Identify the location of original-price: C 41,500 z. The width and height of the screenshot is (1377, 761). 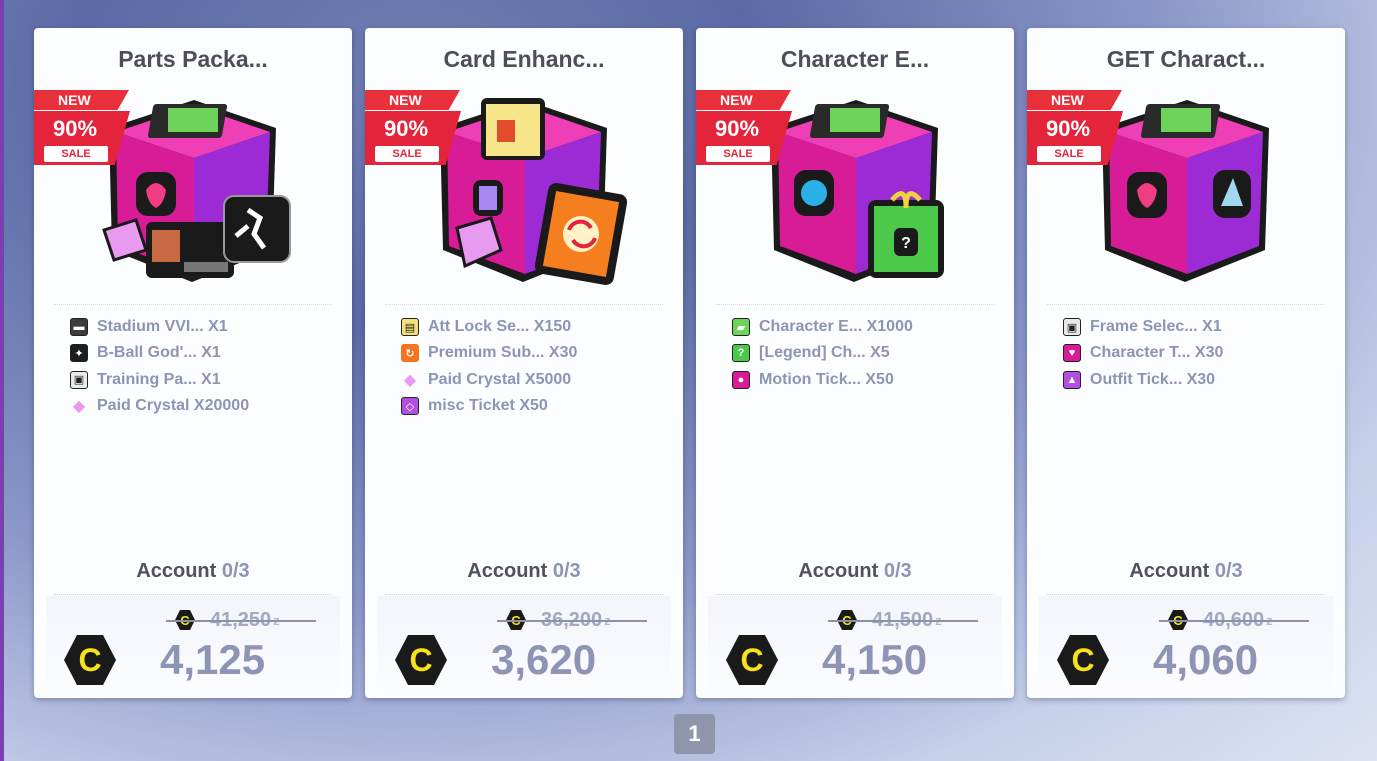
(903, 620).